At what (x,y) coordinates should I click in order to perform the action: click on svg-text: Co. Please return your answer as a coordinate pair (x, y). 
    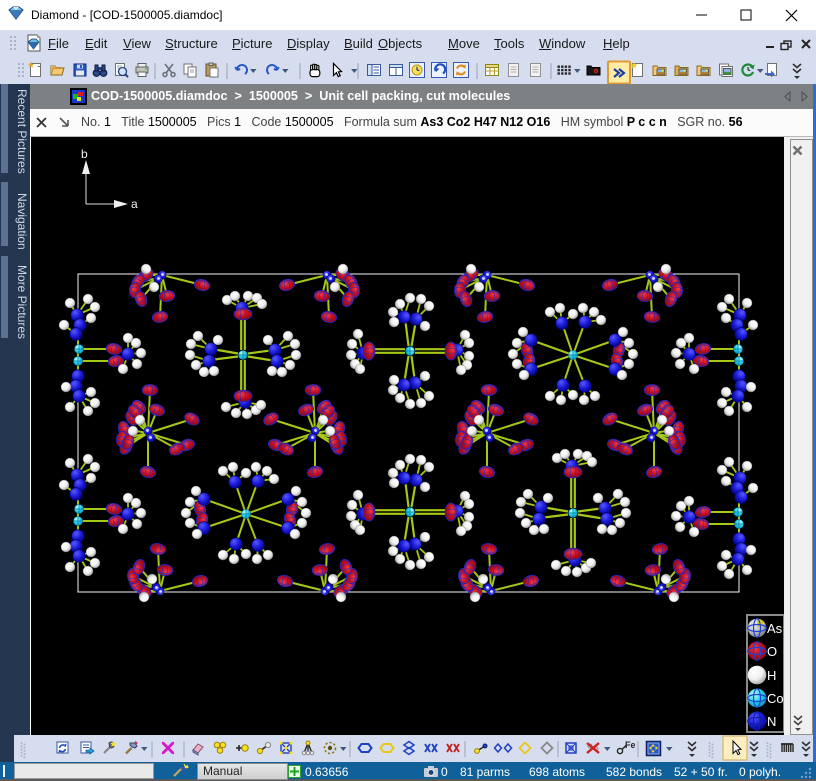
    Looking at the image, I should click on (775, 698).